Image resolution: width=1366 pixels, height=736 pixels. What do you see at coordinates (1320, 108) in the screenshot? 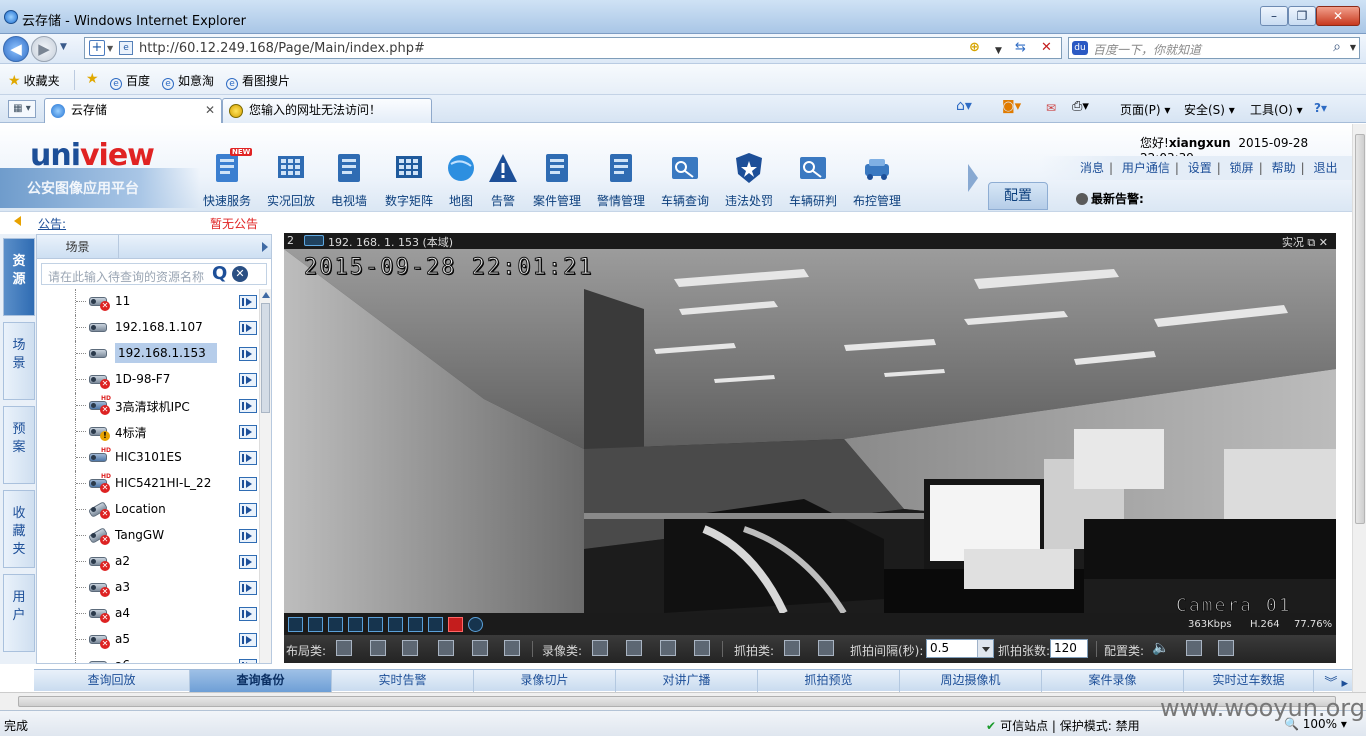
I see `help-icon: ?▾` at bounding box center [1320, 108].